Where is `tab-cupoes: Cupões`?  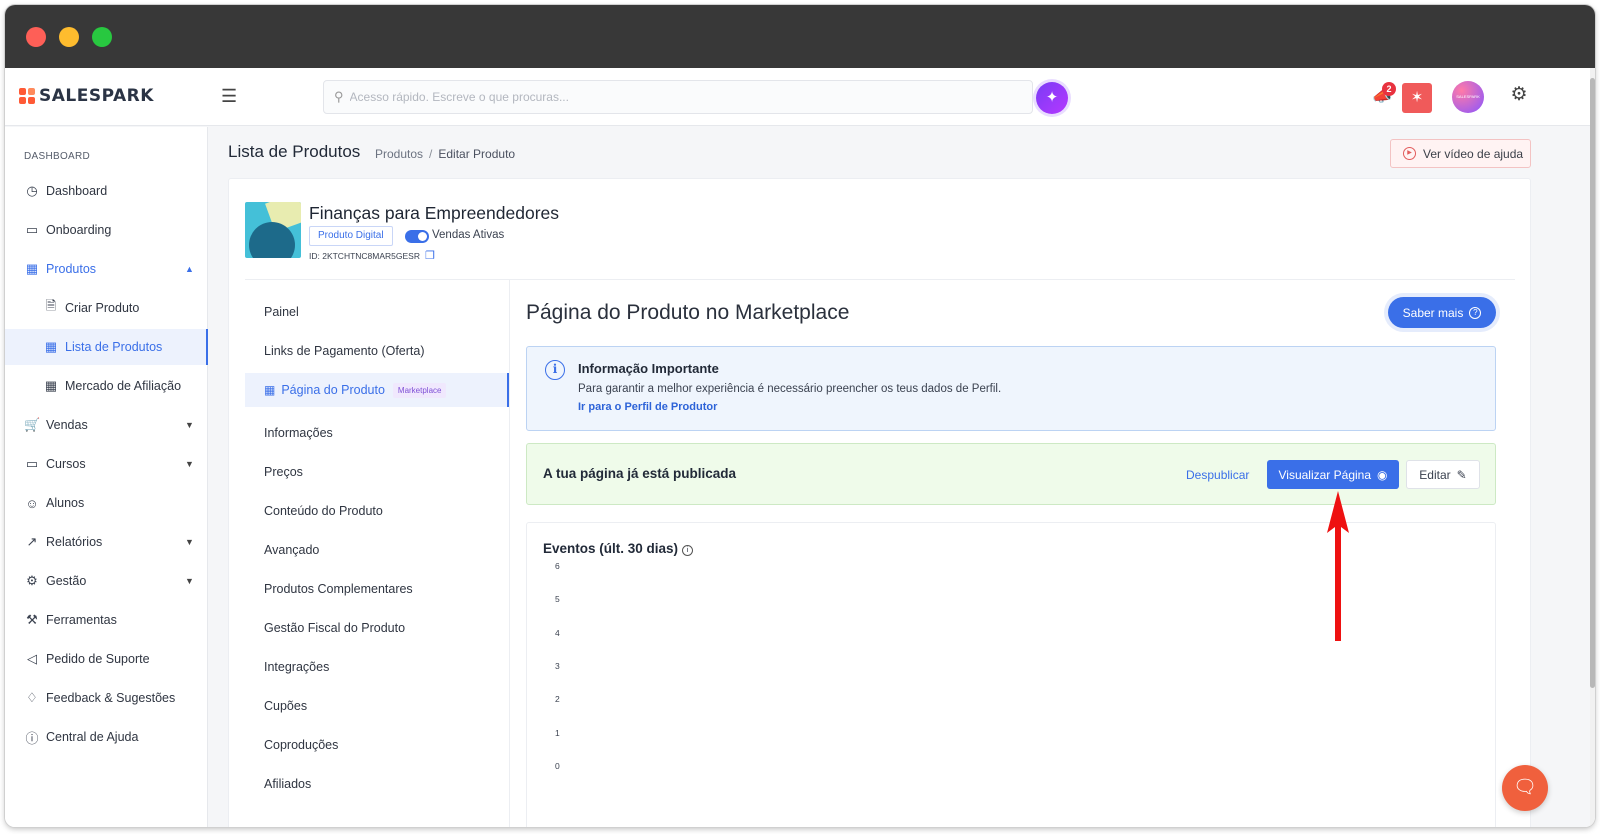
tab-cupoes: Cupões is located at coordinates (377, 706).